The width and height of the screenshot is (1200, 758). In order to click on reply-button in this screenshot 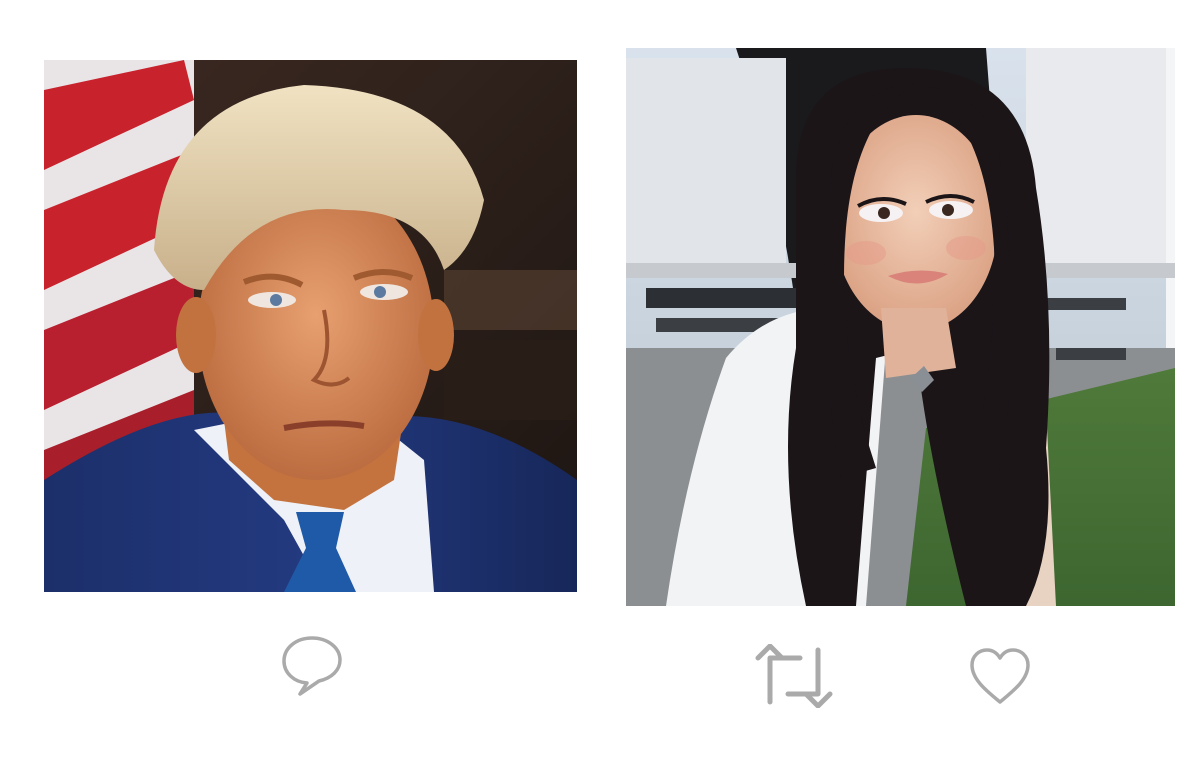, I will do `click(312, 664)`.